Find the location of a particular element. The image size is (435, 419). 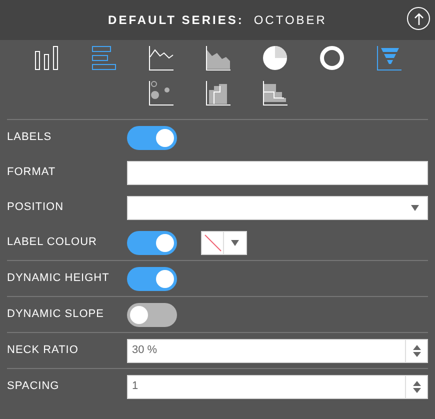

funnel-chart-icon is located at coordinates (389, 58).